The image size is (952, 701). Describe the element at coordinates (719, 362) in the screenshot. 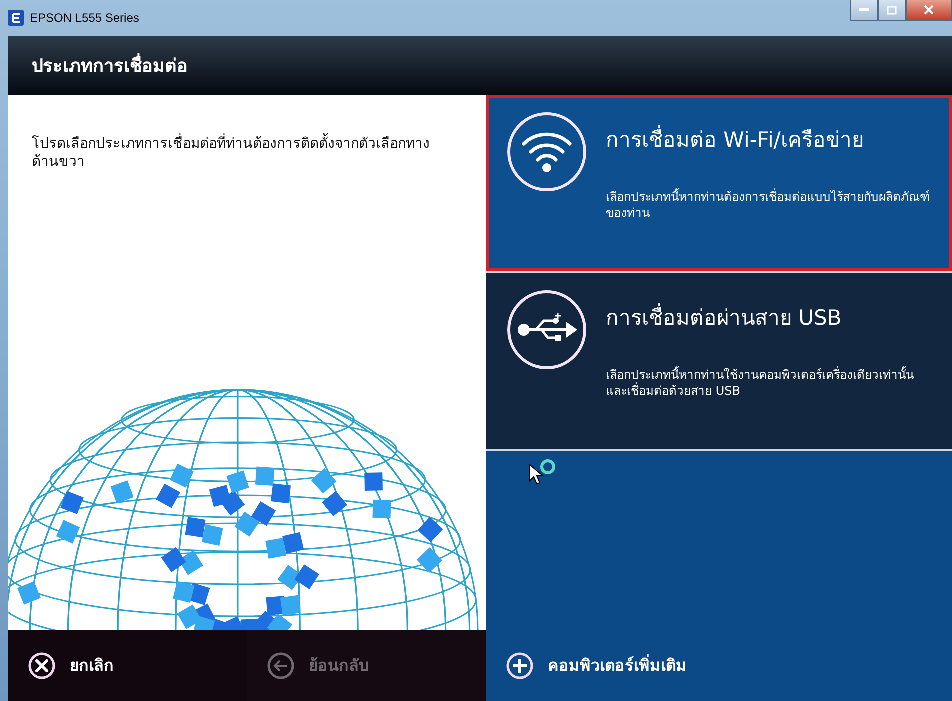

I see `connection-option: การเชื่อมต่อผ่านสาย USB เลือกประเภทนี้หากท่านใช้งานคอมพิวเตอร์เครื่องเดียวเท่านั้นและเชื่อมต่อด้วยสาย USB` at that location.